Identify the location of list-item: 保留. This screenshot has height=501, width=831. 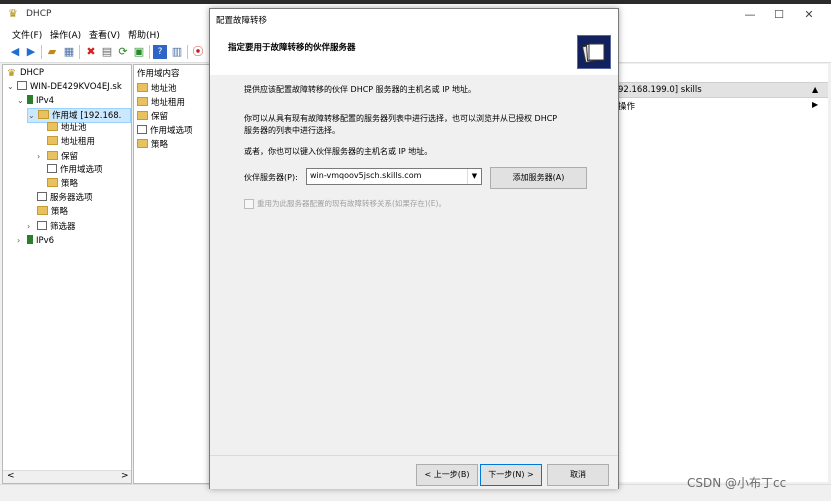
(152, 116).